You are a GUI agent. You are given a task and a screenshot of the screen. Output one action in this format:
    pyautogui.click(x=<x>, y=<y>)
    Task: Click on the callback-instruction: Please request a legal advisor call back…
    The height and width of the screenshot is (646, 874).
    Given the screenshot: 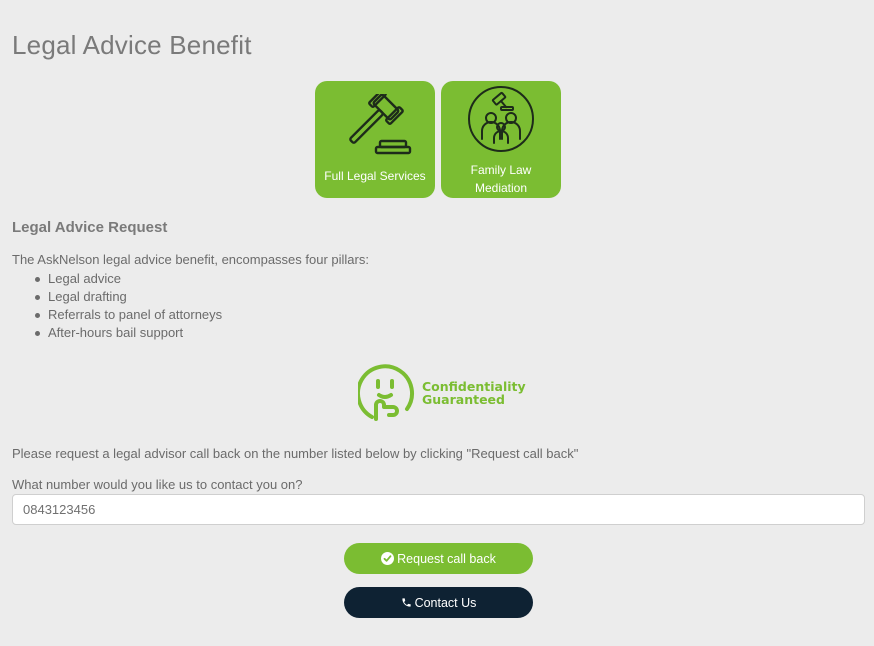 What is the action you would take?
    pyautogui.click(x=295, y=453)
    